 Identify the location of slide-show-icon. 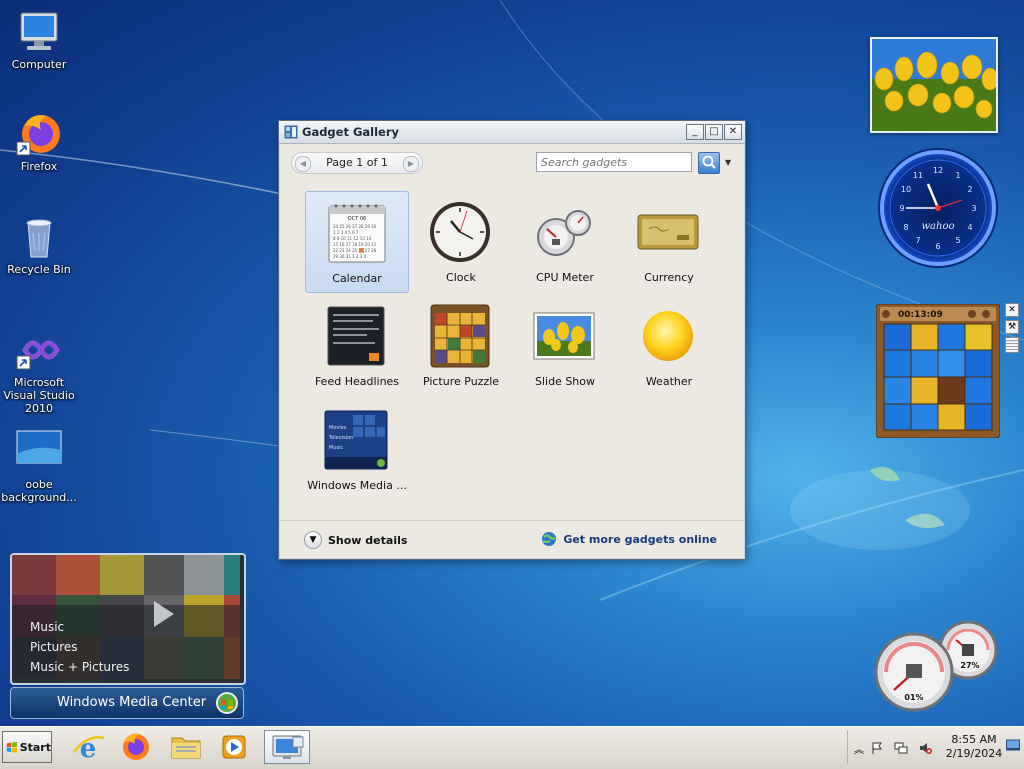
(564, 336).